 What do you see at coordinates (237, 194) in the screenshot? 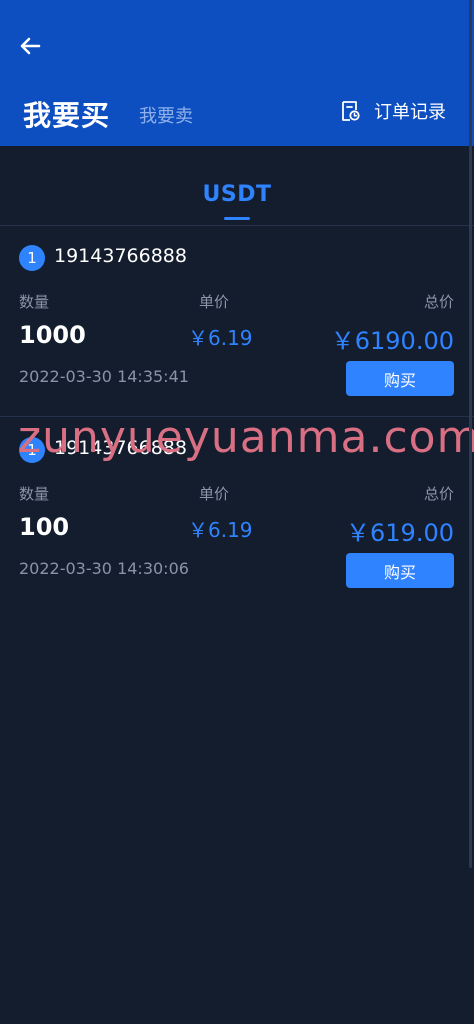
I see `tab-usdt: USDT` at bounding box center [237, 194].